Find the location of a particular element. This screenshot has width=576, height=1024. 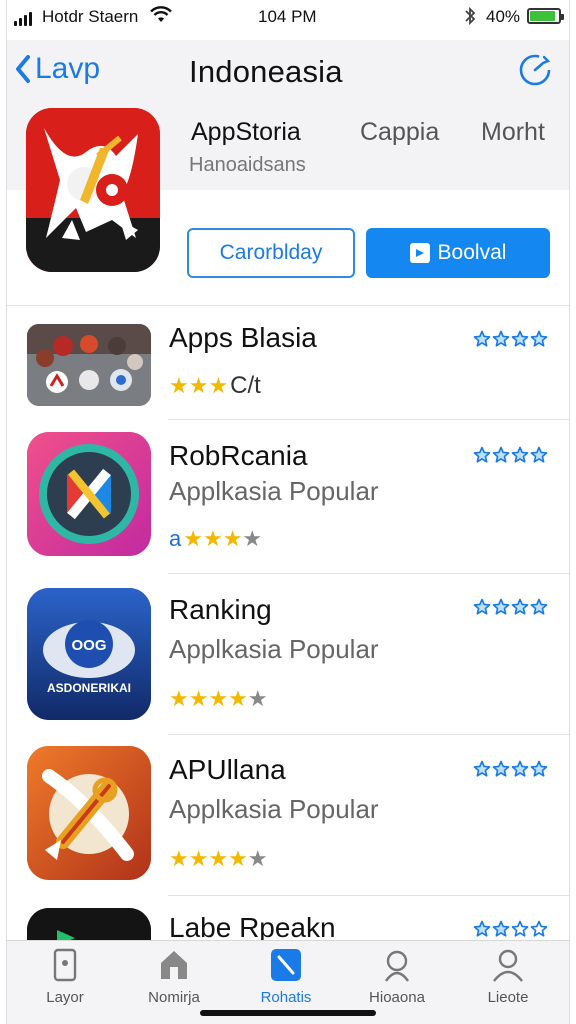

app-icon: OOG ASDONERIKAI is located at coordinates (89, 654).